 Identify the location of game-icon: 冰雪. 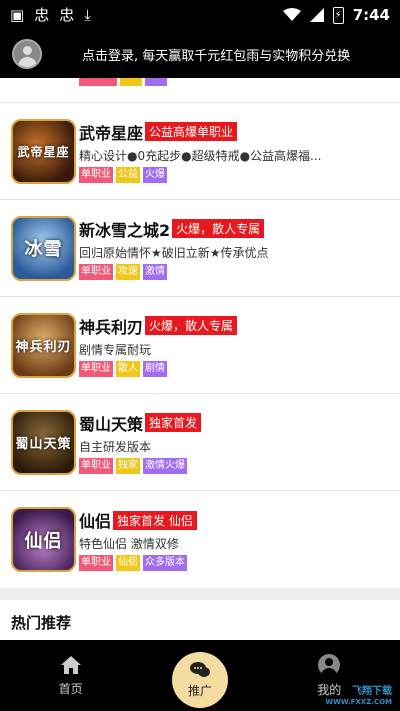
(43, 248).